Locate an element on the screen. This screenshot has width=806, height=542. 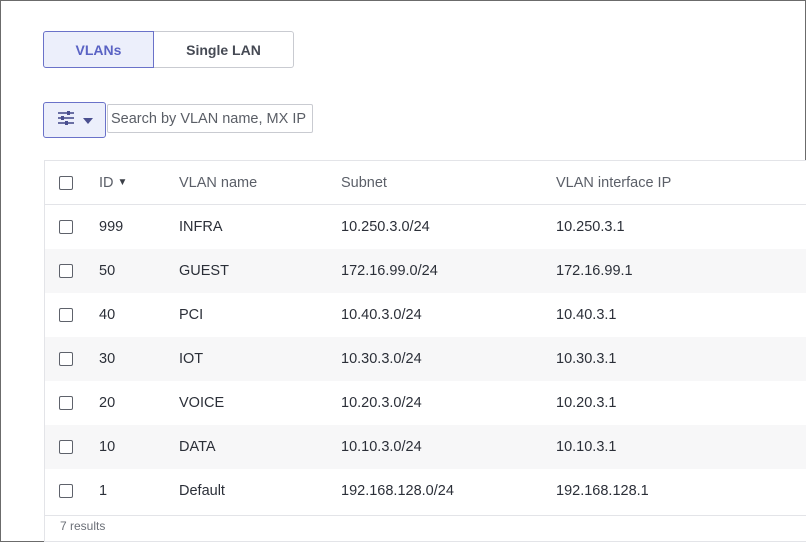
row-subnet: 10.20.3.0/24 is located at coordinates (381, 403).